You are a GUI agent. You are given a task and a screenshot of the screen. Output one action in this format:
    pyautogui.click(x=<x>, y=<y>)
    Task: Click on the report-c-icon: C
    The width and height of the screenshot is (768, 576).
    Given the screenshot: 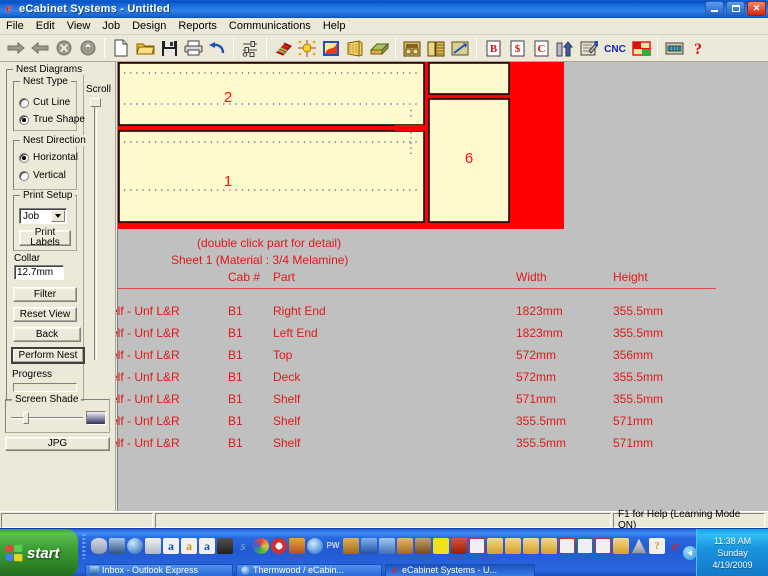 What is the action you would take?
    pyautogui.click(x=541, y=48)
    